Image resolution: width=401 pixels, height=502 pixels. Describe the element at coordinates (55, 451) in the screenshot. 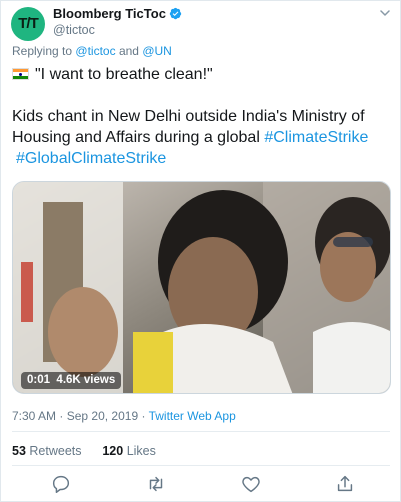

I see `retweets-label: Retweets` at that location.